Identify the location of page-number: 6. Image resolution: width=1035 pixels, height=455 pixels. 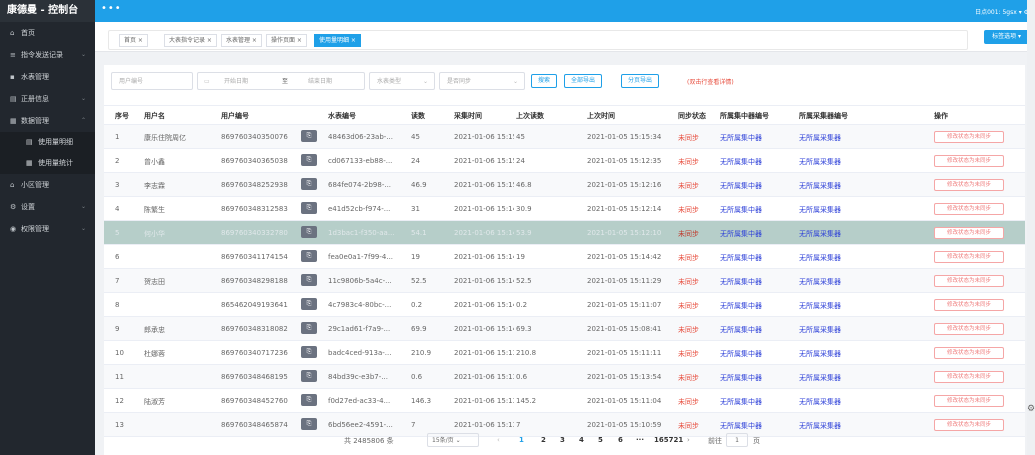
(620, 440).